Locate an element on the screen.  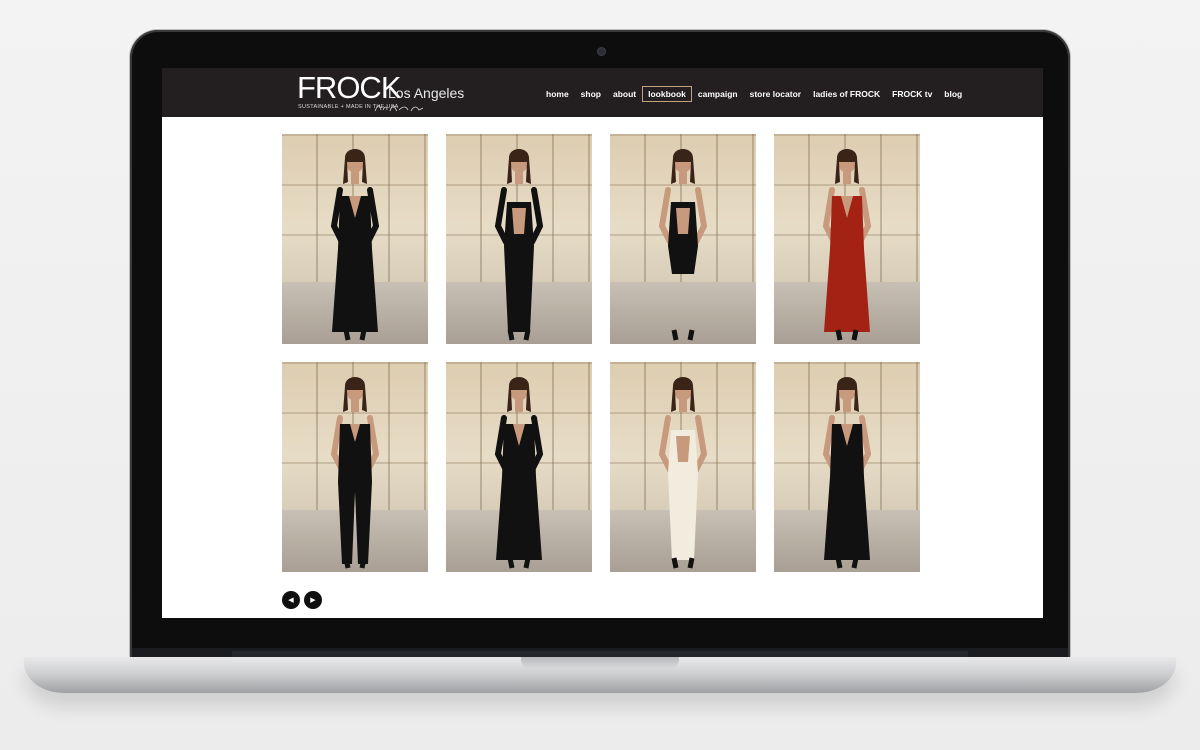
nav-campaign: campaign is located at coordinates (718, 94).